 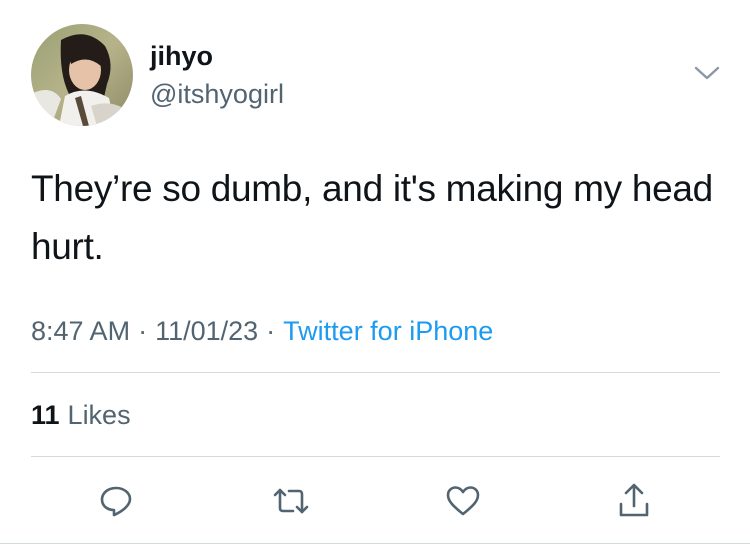 I want to click on reply-icon, so click(x=116, y=501).